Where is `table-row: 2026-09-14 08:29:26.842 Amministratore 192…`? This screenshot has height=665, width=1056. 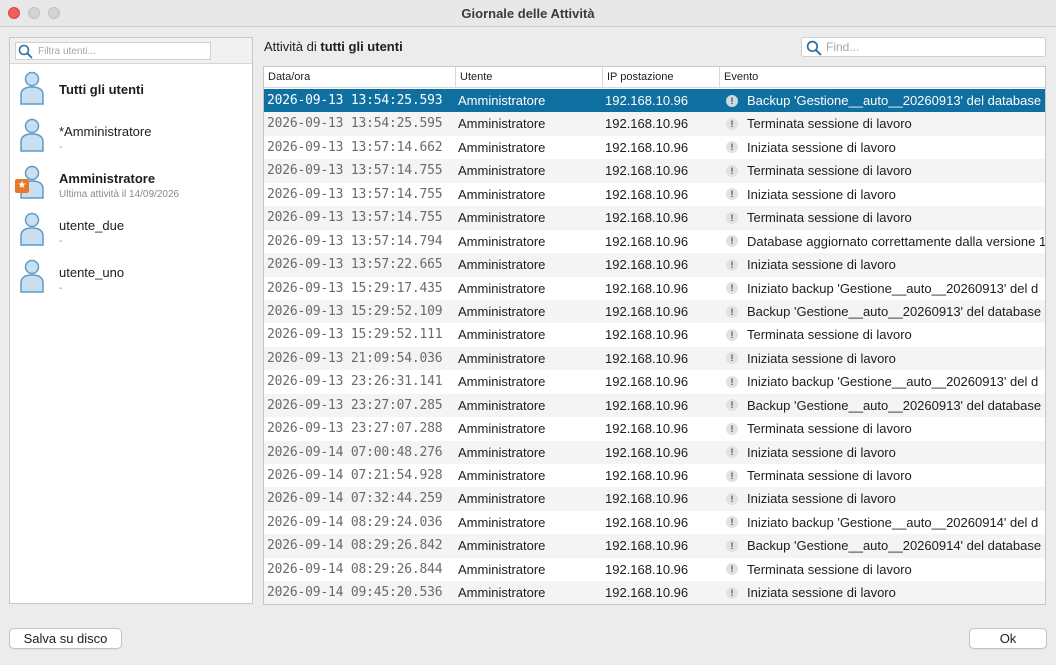 table-row: 2026-09-14 08:29:26.842 Amministratore 192… is located at coordinates (654, 546).